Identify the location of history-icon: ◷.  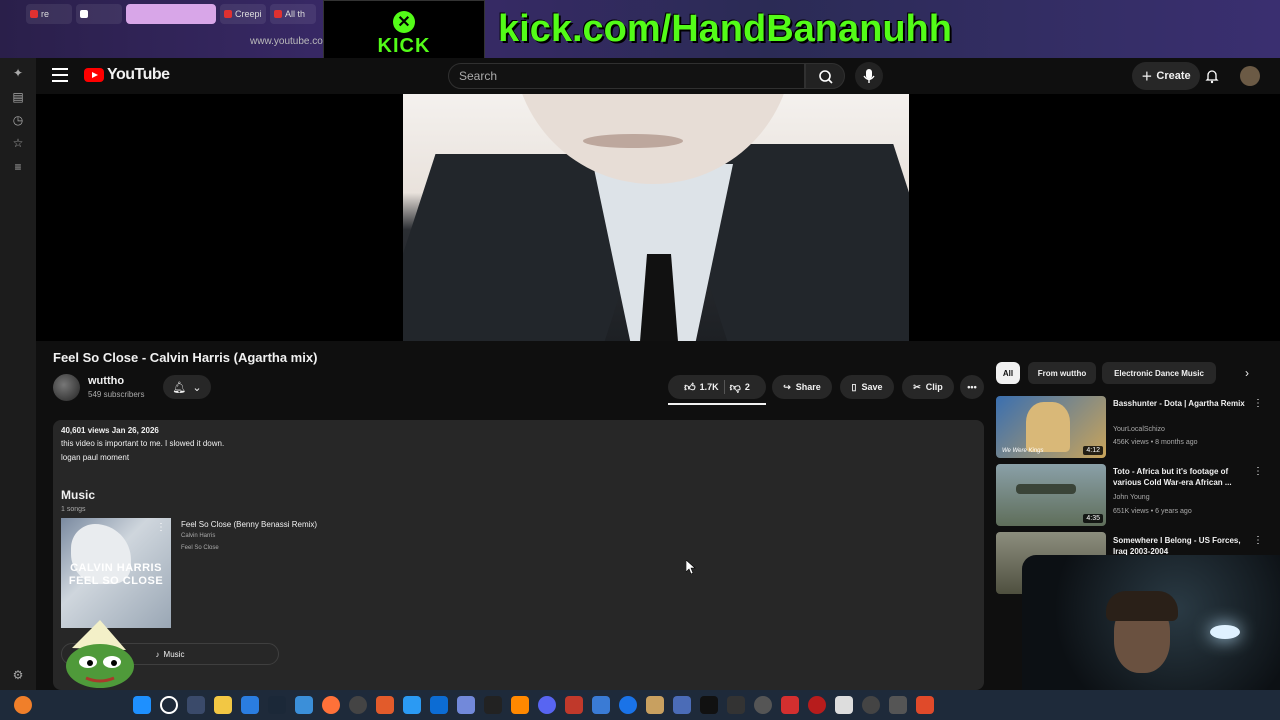
(18, 120).